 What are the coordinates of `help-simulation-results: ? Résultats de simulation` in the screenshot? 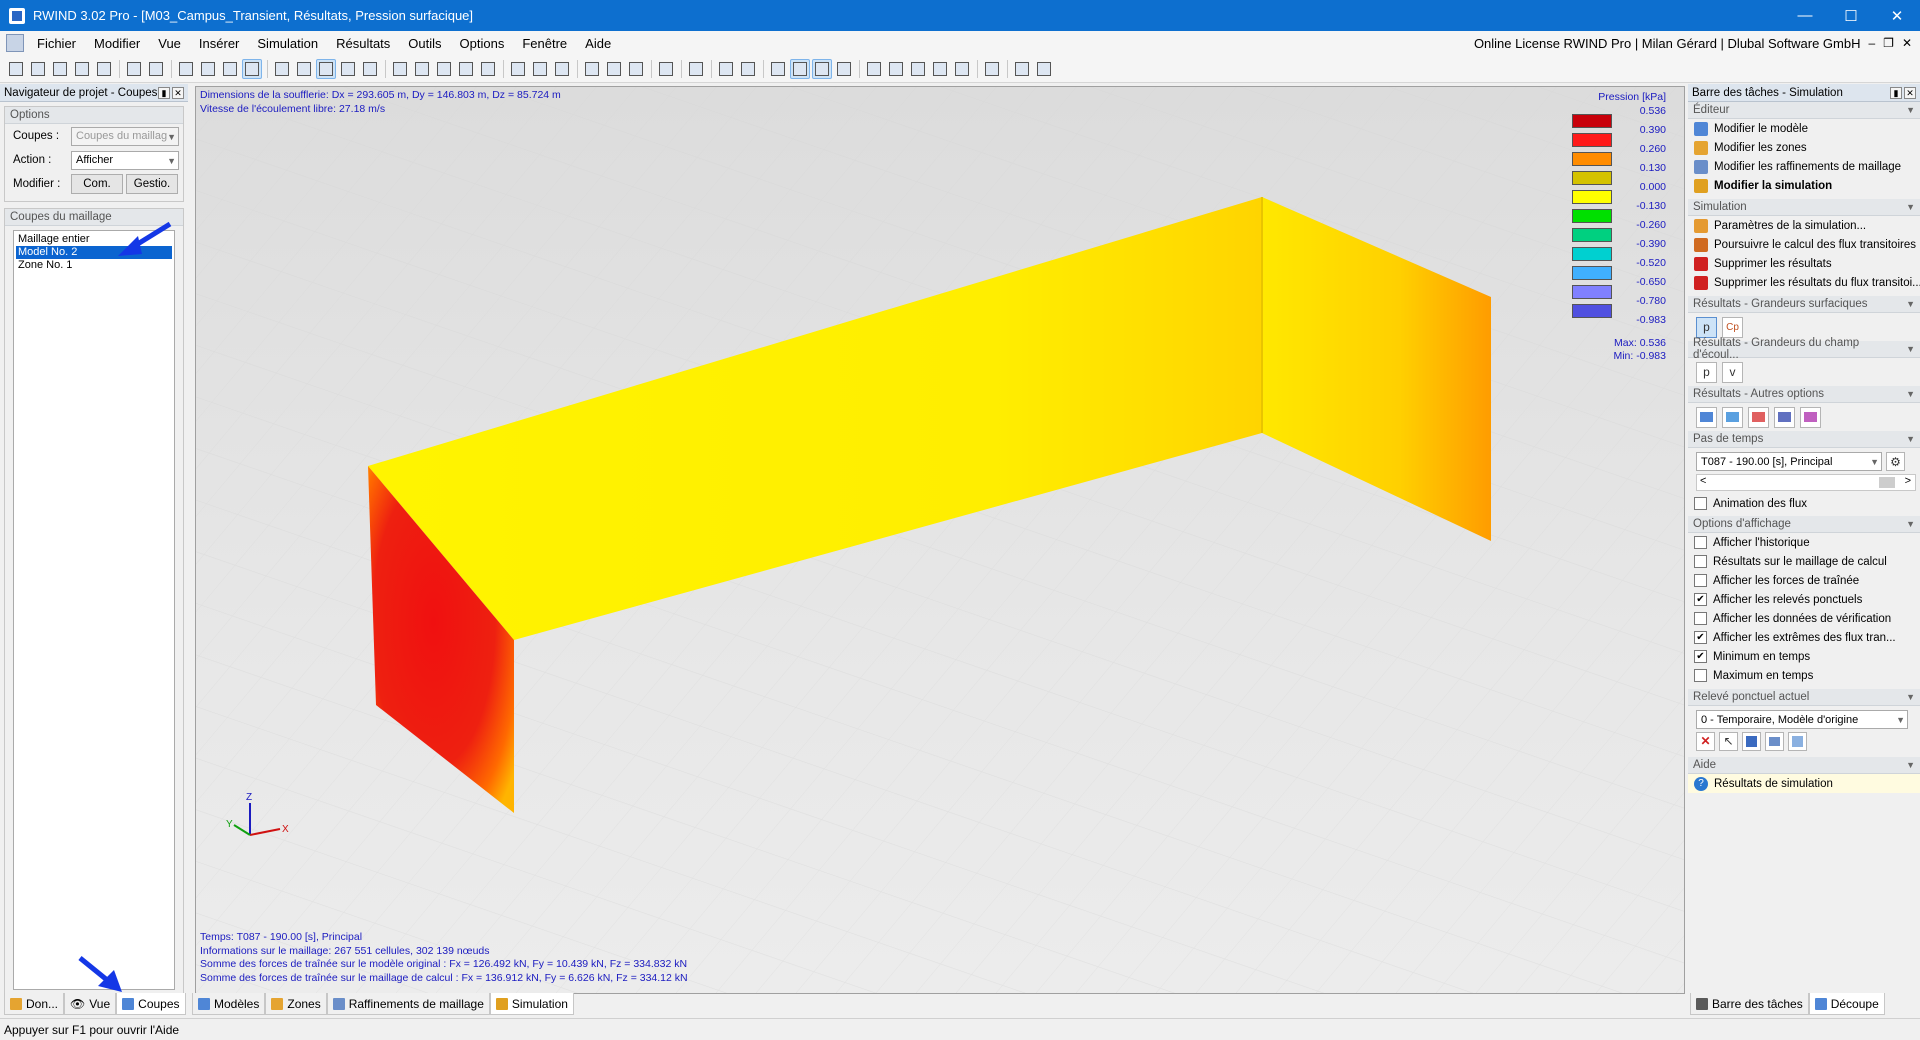 It's located at (1804, 783).